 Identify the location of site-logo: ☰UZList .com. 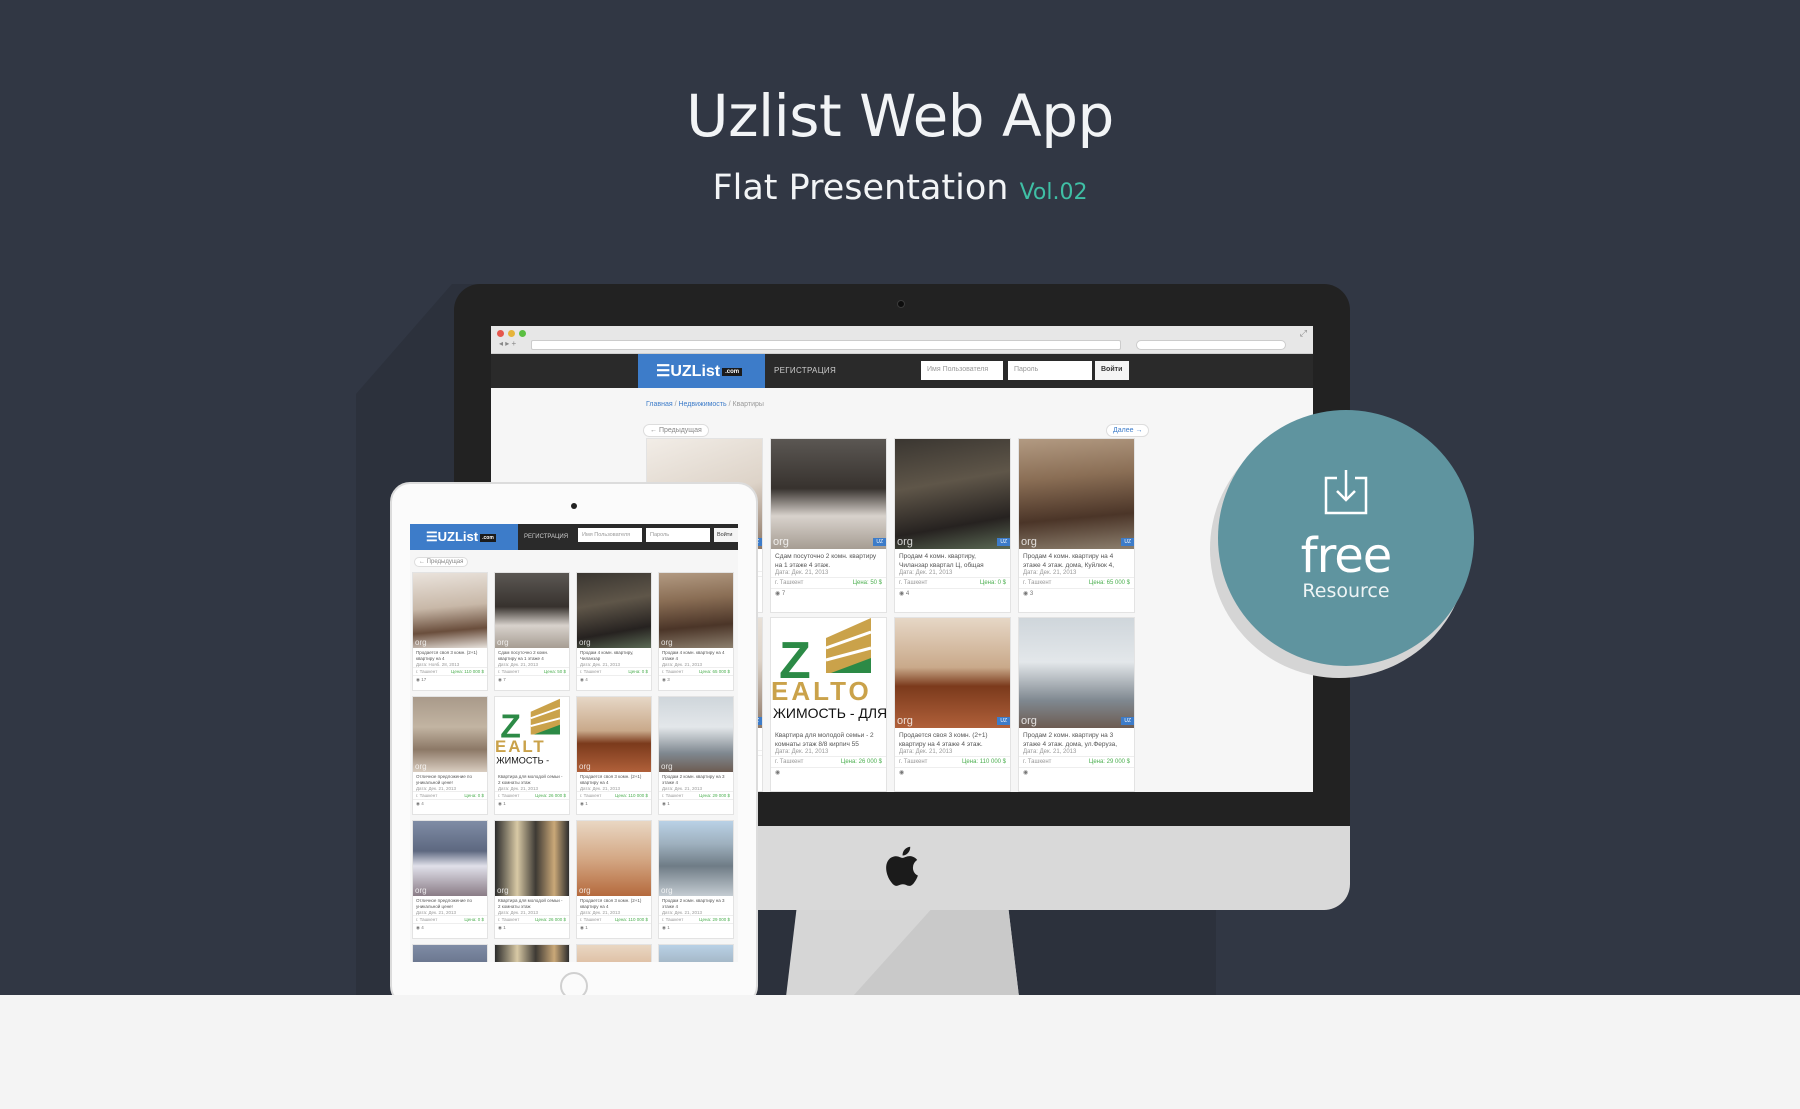
(701, 371).